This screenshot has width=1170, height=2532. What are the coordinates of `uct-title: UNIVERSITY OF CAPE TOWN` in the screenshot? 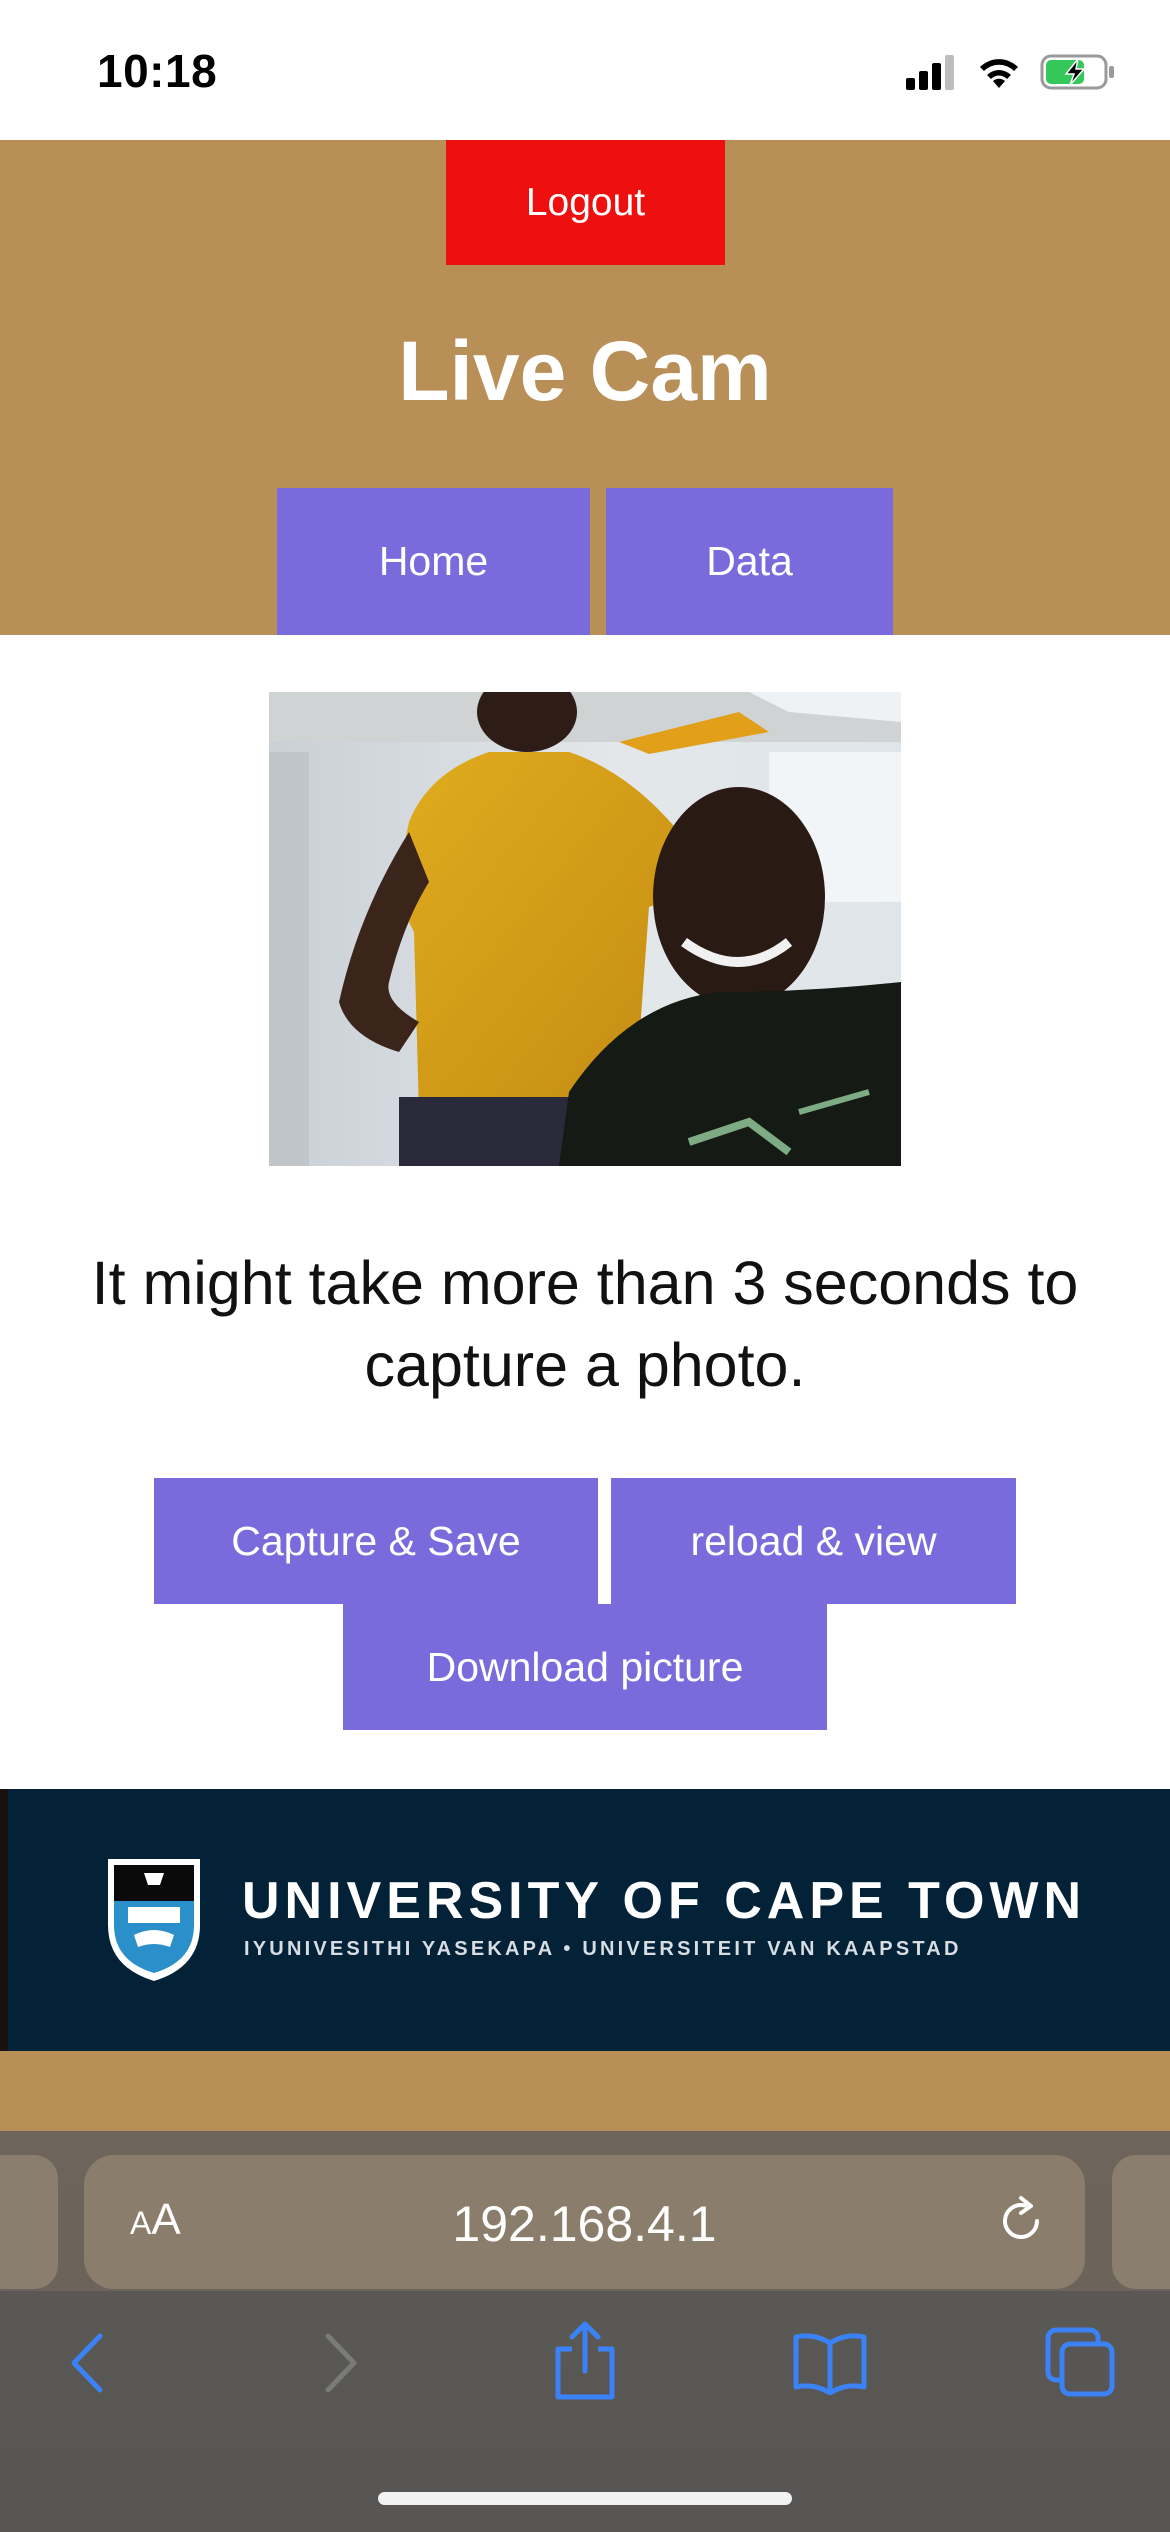 It's located at (664, 1901).